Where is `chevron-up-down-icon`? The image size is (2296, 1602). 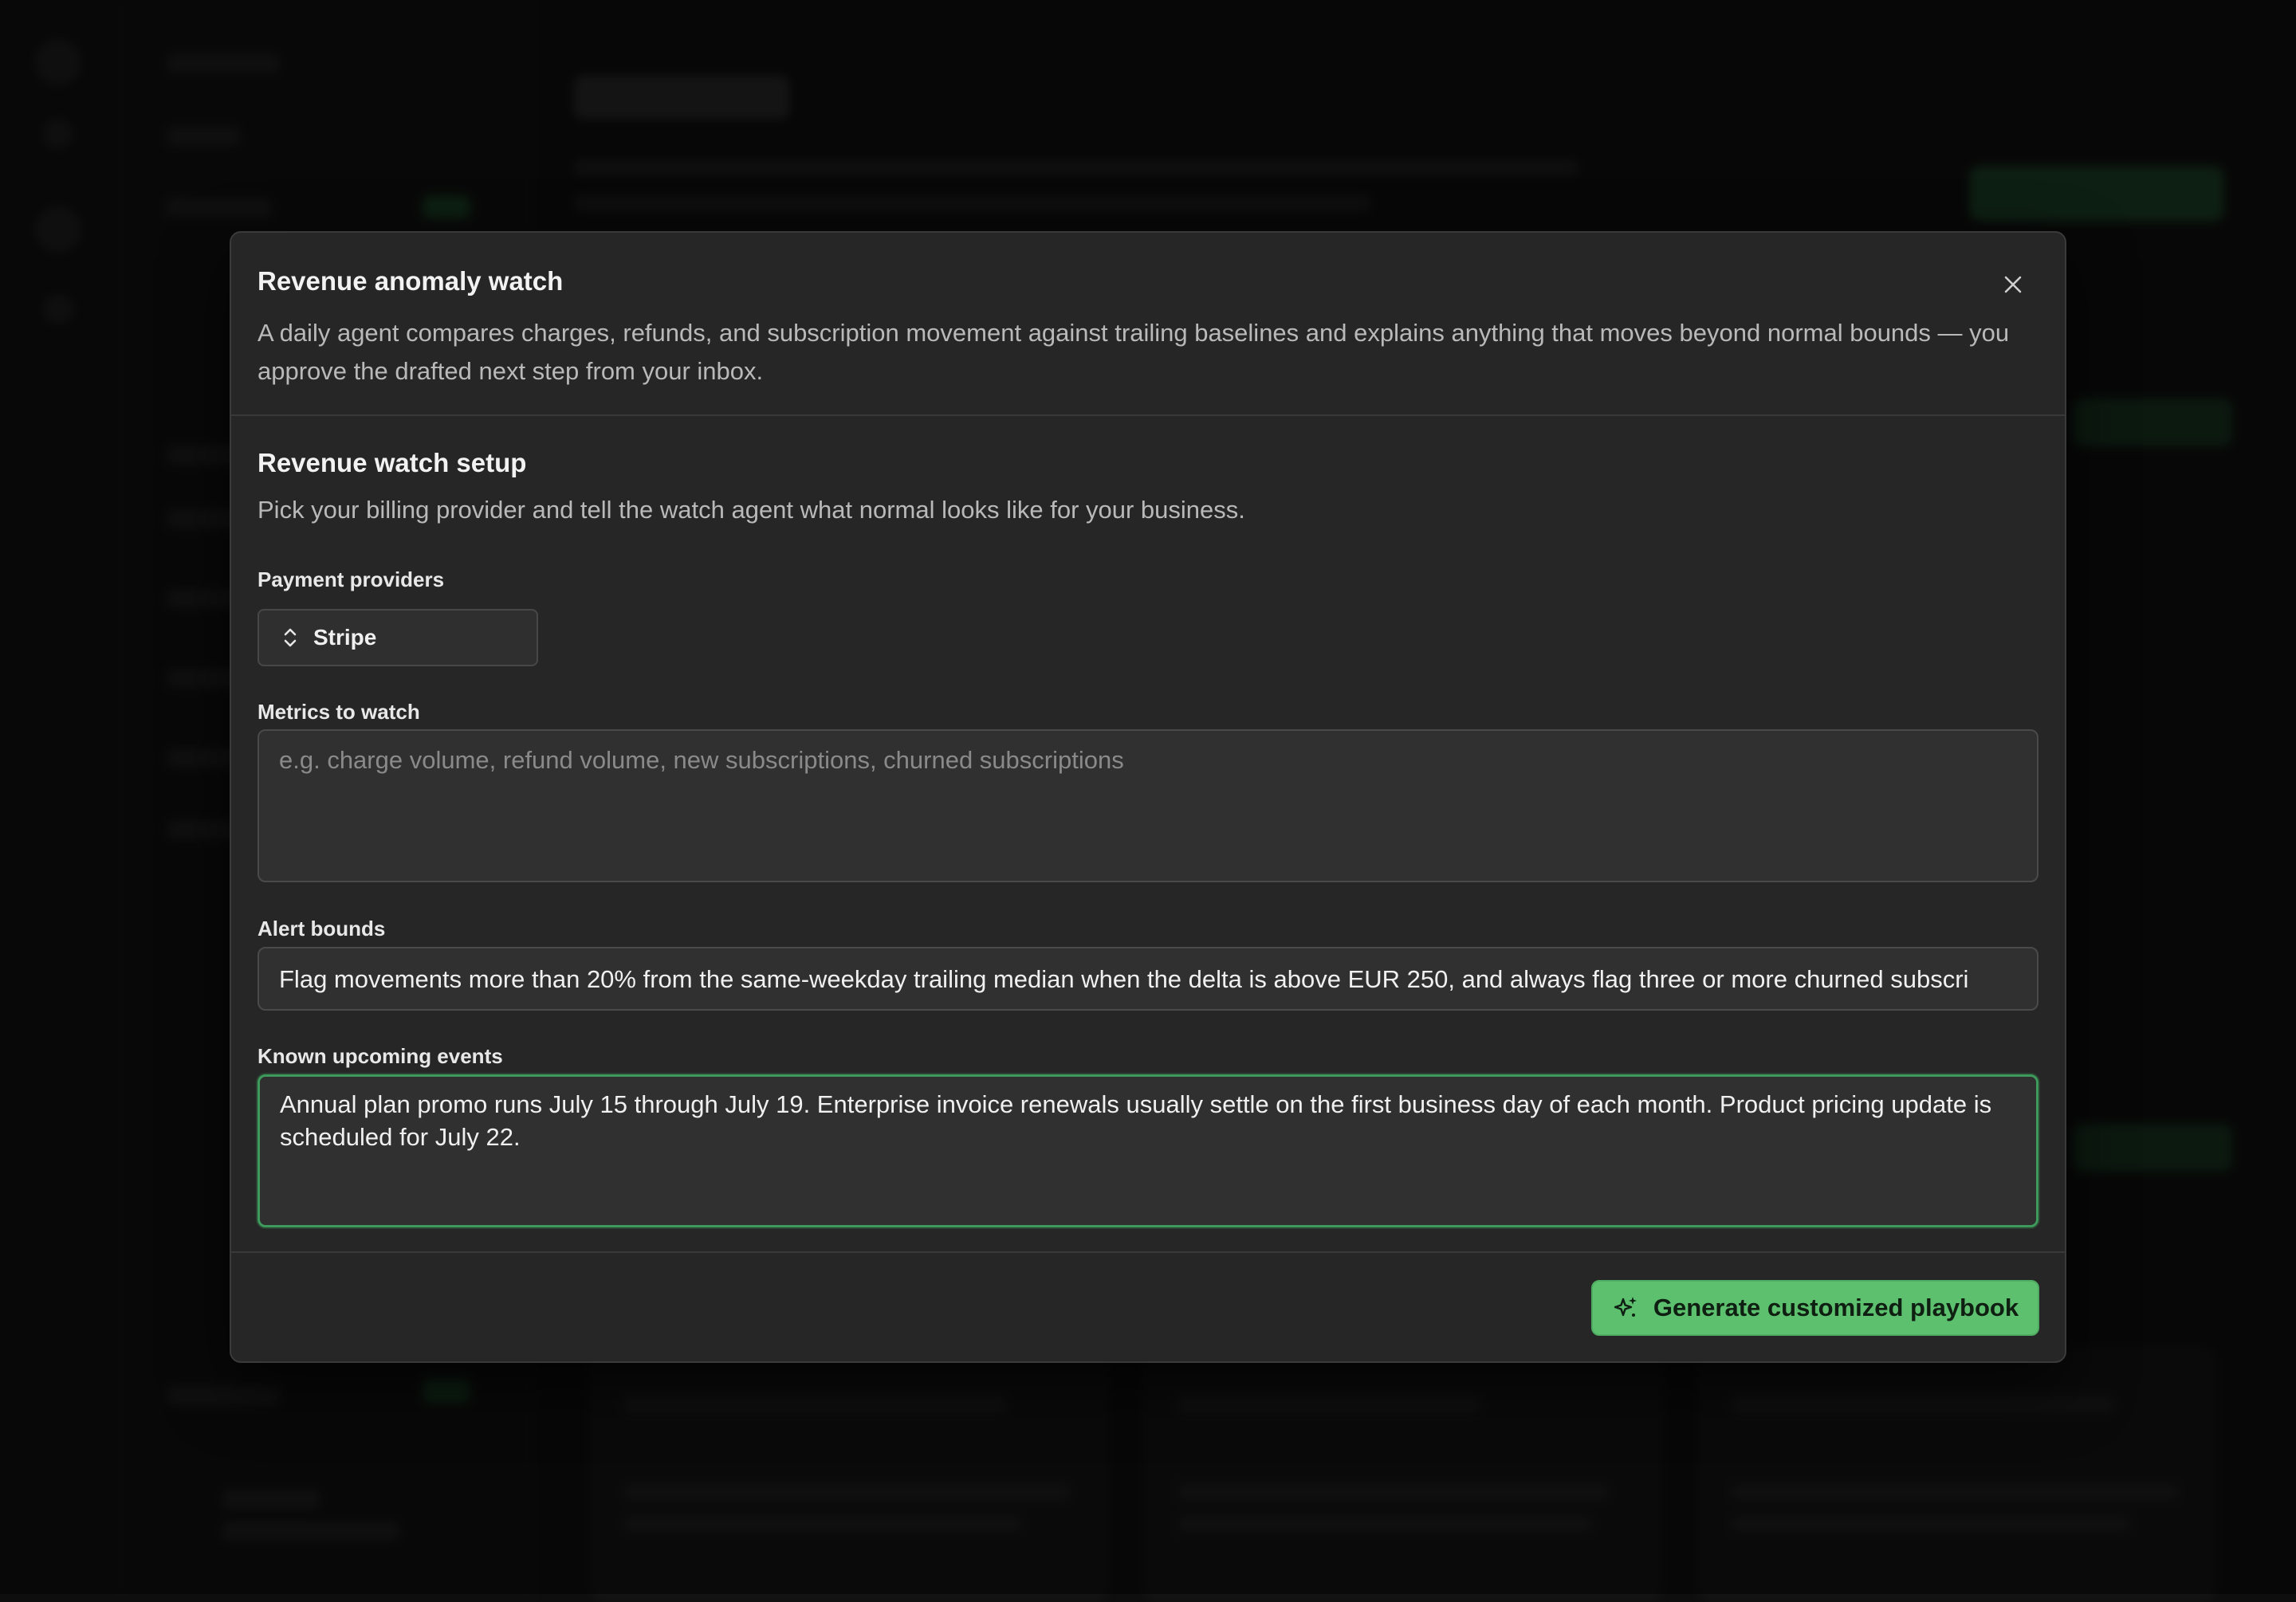 chevron-up-down-icon is located at coordinates (290, 638).